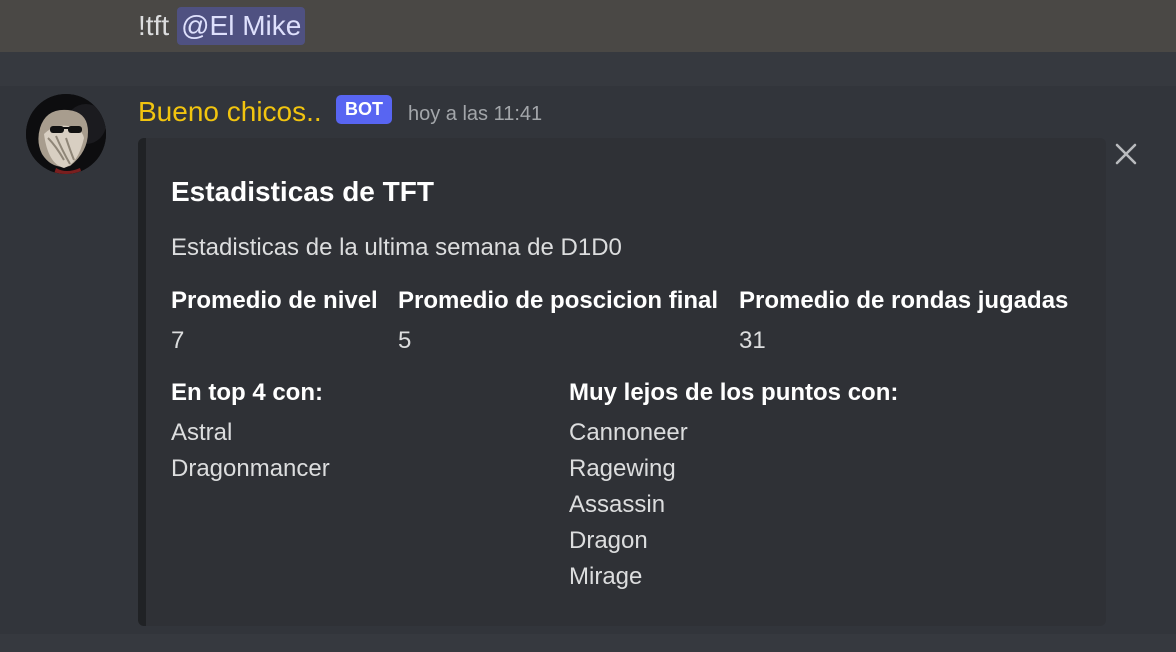 This screenshot has width=1176, height=652. Describe the element at coordinates (154, 25) in the screenshot. I see `command-text: !tft` at that location.